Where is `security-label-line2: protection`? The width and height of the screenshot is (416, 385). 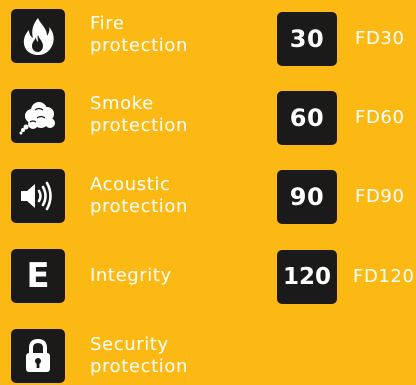 security-label-line2: protection is located at coordinates (139, 366).